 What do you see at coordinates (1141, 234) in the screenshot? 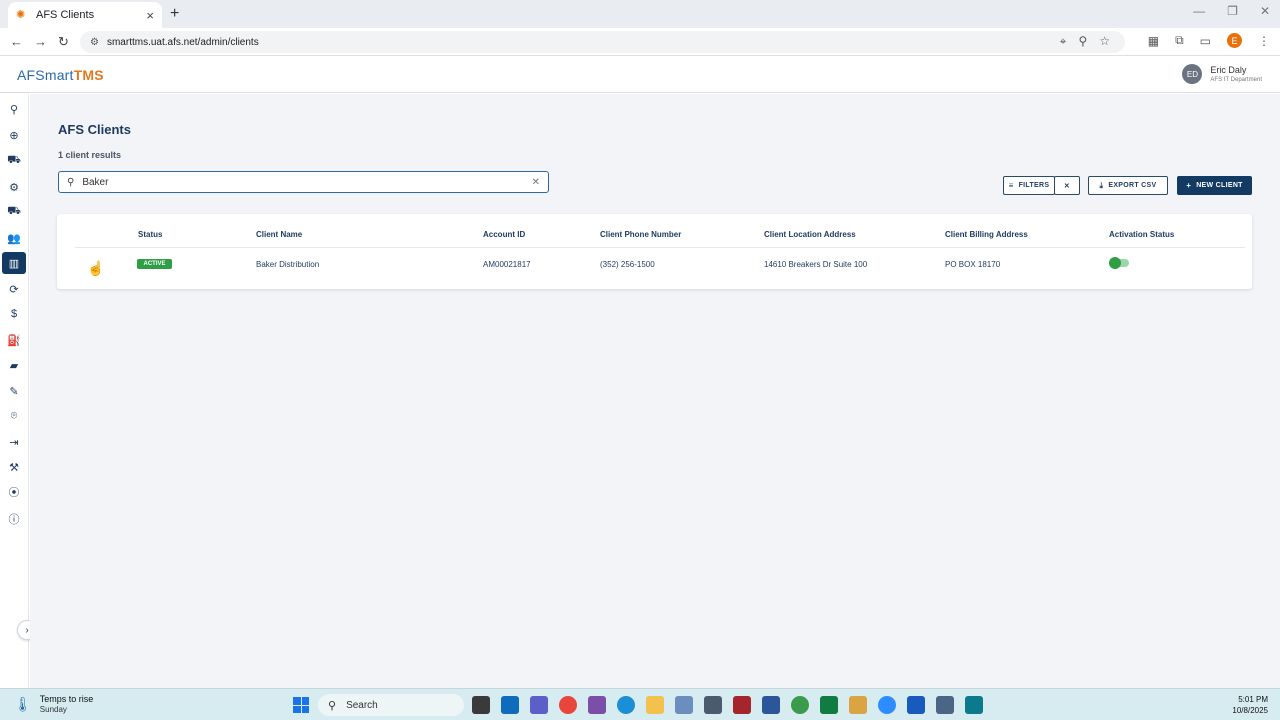
I see `column-header-activation-status: Activation Status` at bounding box center [1141, 234].